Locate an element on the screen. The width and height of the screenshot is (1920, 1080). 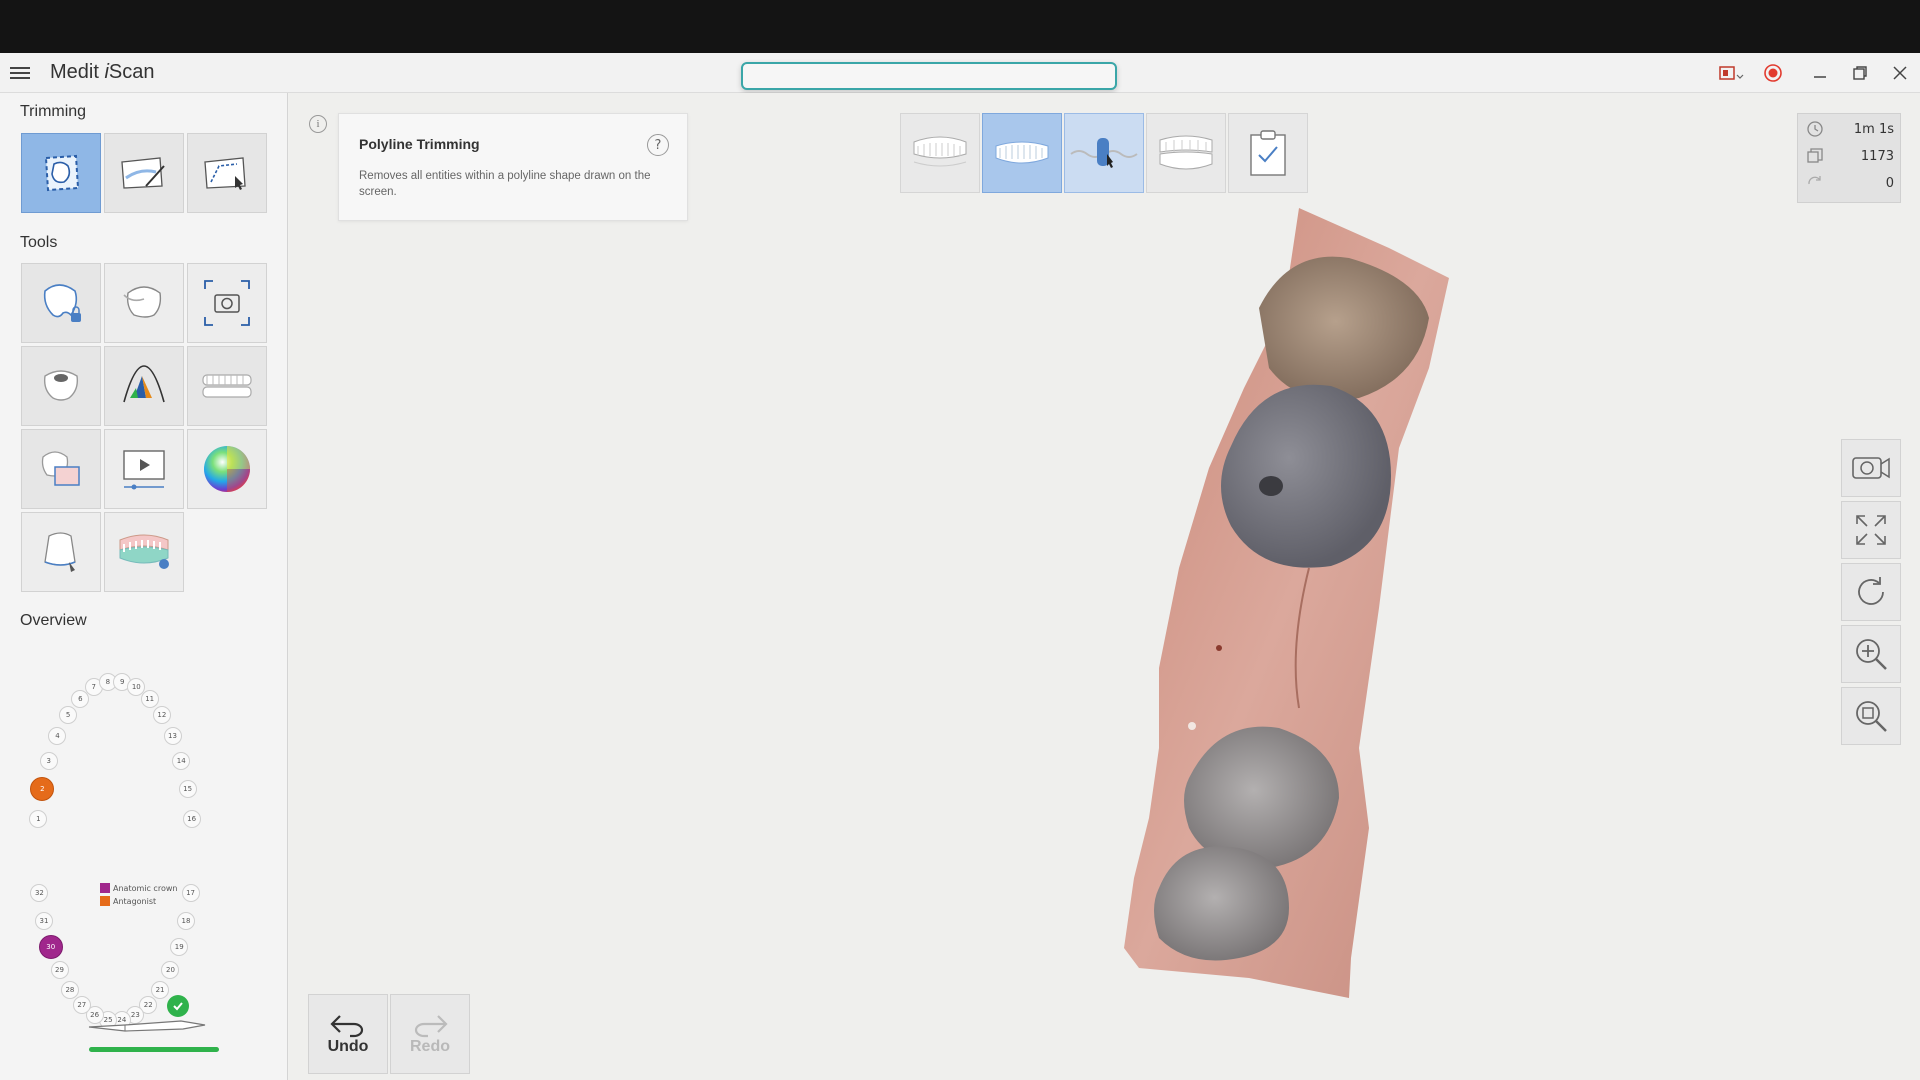
stage-upper-jaw is located at coordinates (940, 153).